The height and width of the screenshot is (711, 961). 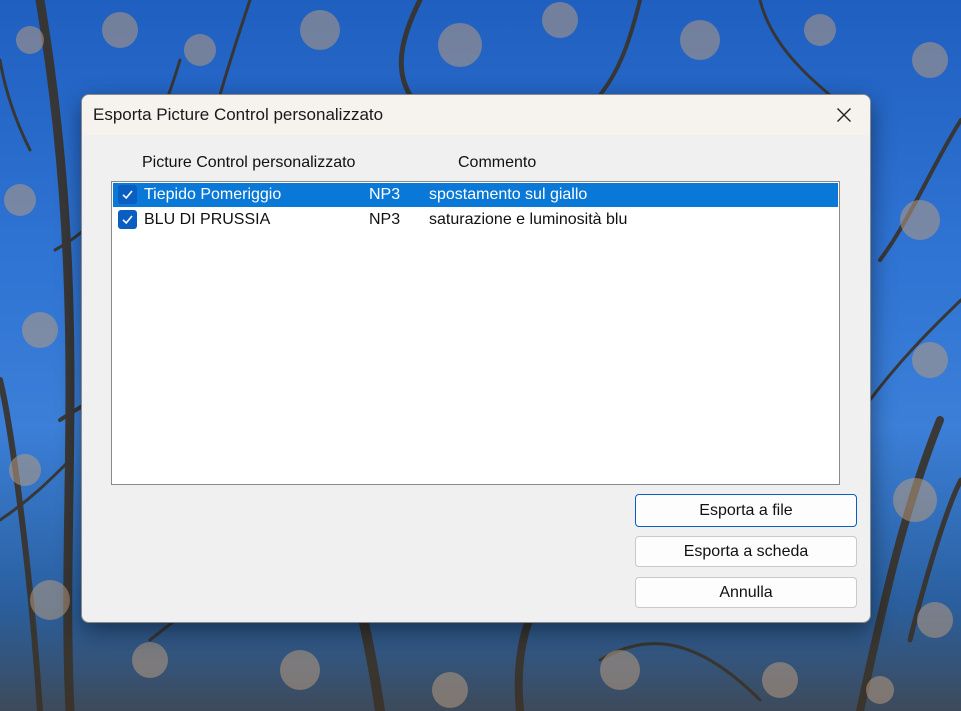 I want to click on column-header-name: Picture Control personalizzato, so click(x=248, y=163).